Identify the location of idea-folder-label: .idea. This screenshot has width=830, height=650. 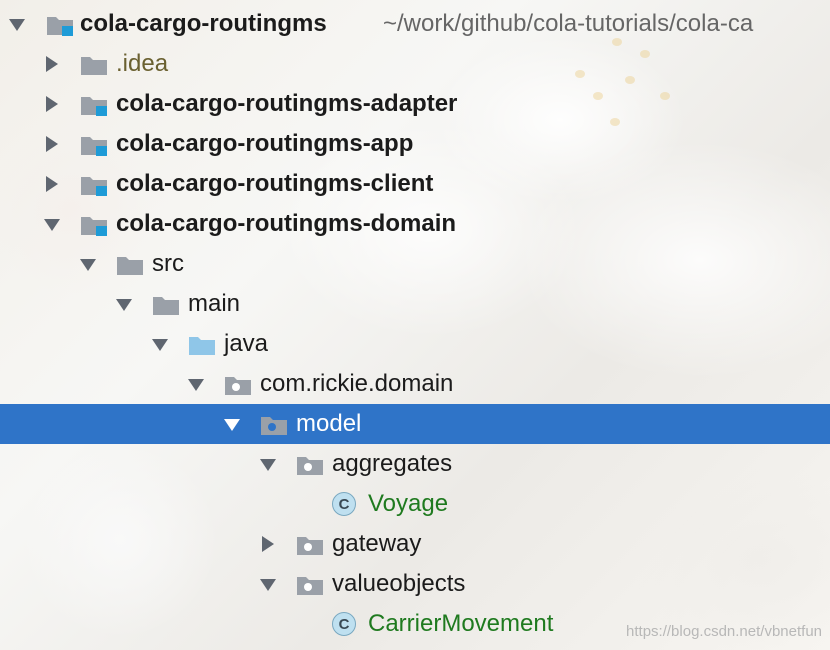
(142, 63).